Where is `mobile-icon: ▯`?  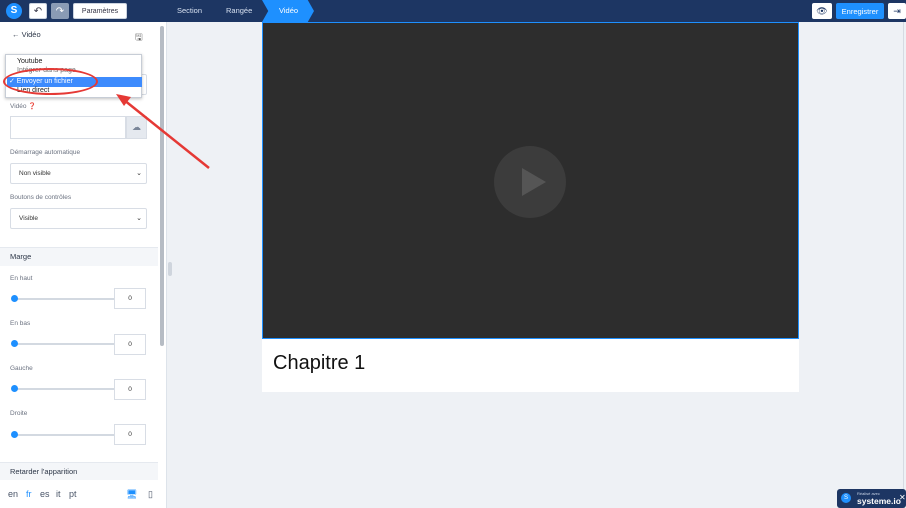
mobile-icon: ▯ is located at coordinates (150, 494).